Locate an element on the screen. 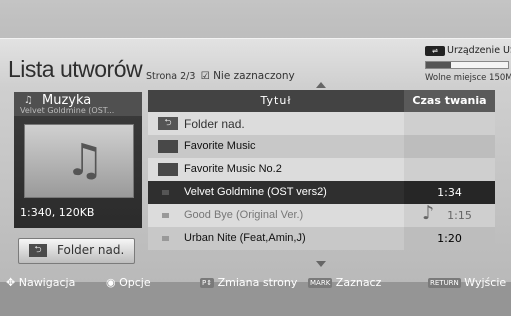 This screenshot has width=511, height=316. list-item-folder: Favorite Music is located at coordinates (321, 146).